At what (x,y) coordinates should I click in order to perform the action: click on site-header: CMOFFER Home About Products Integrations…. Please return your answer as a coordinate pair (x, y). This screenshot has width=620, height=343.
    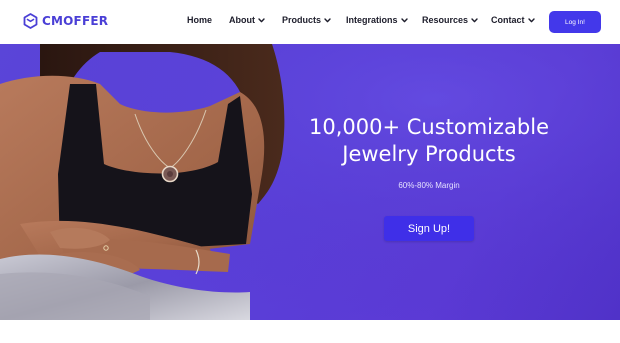
    Looking at the image, I should click on (310, 22).